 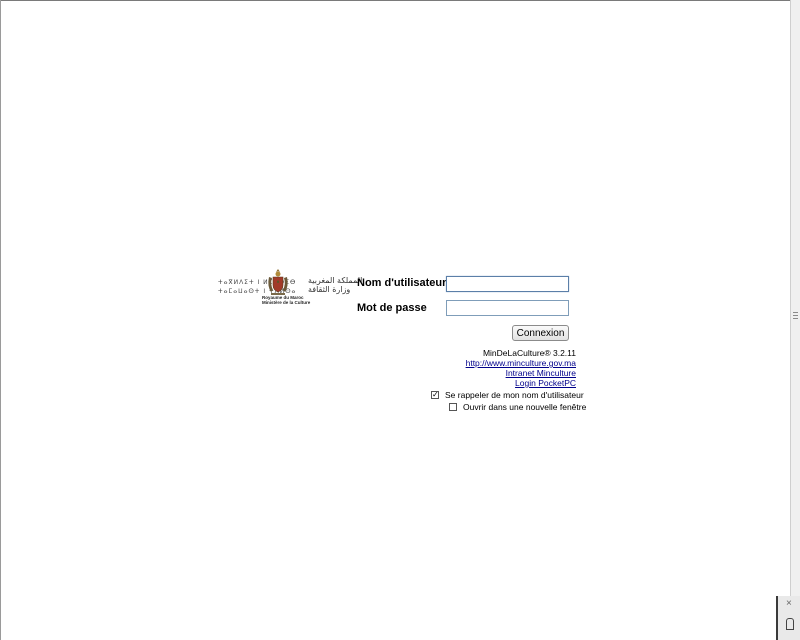 I want to click on remember-username-checkbox: ✓, so click(x=435, y=395).